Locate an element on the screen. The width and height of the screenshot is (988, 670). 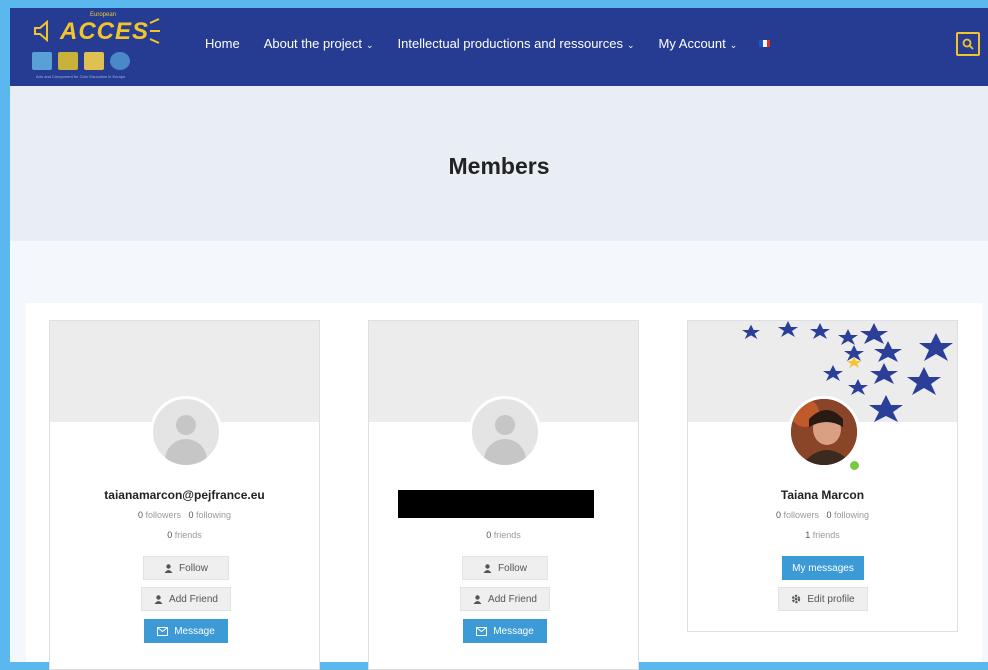
my-messages-button: My messages is located at coordinates (823, 568).